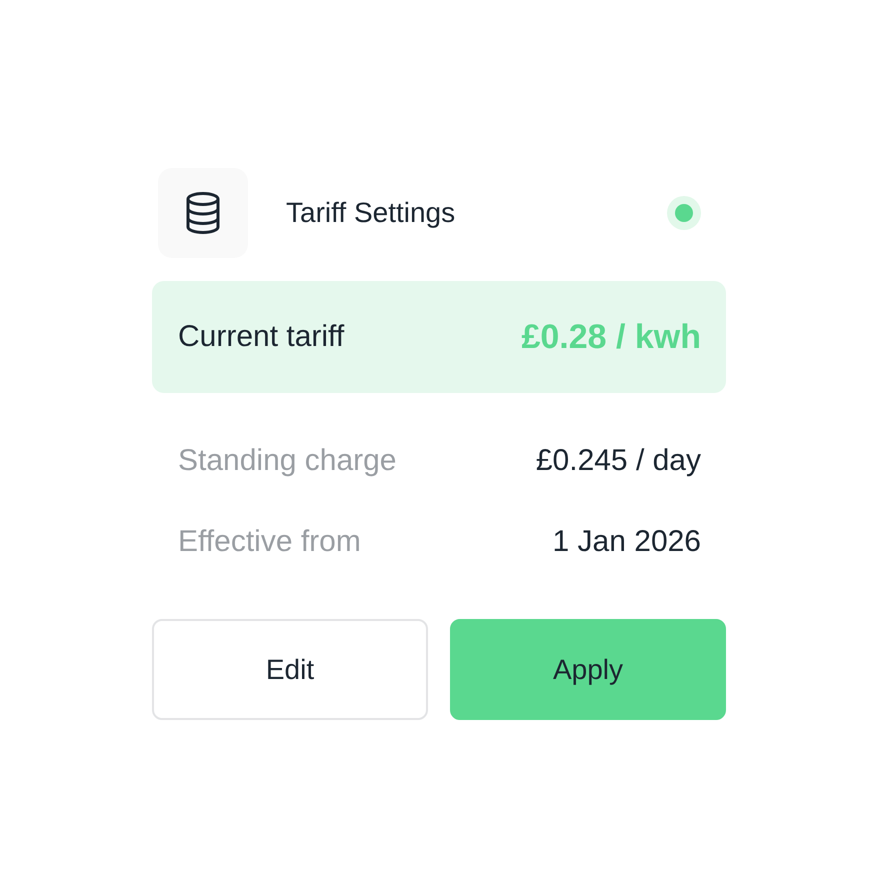 This screenshot has width=882, height=887. What do you see at coordinates (203, 213) in the screenshot?
I see `database-icon` at bounding box center [203, 213].